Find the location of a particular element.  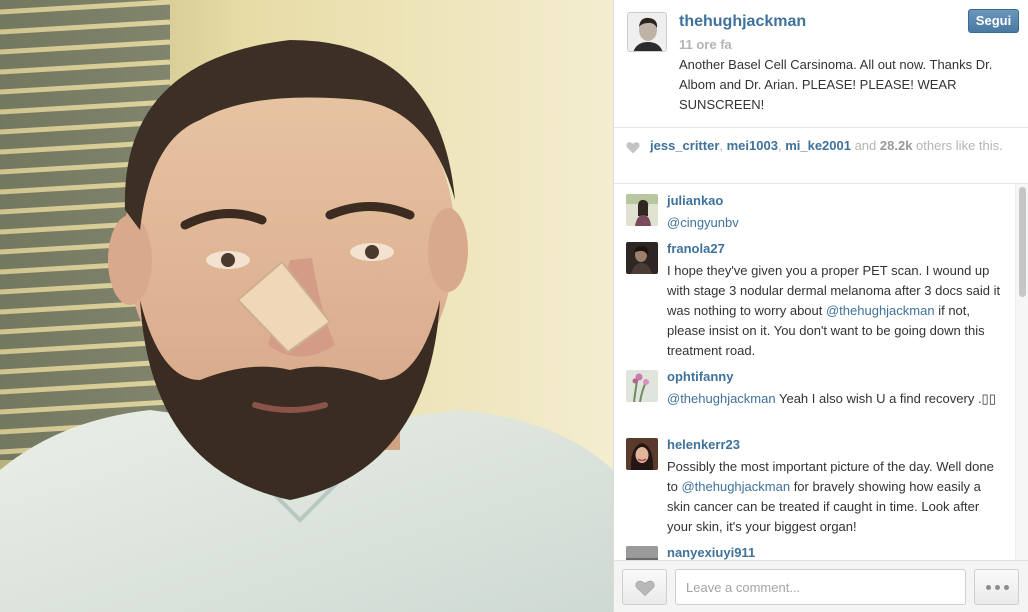

comment-text: @cingyunbv is located at coordinates (837, 223).